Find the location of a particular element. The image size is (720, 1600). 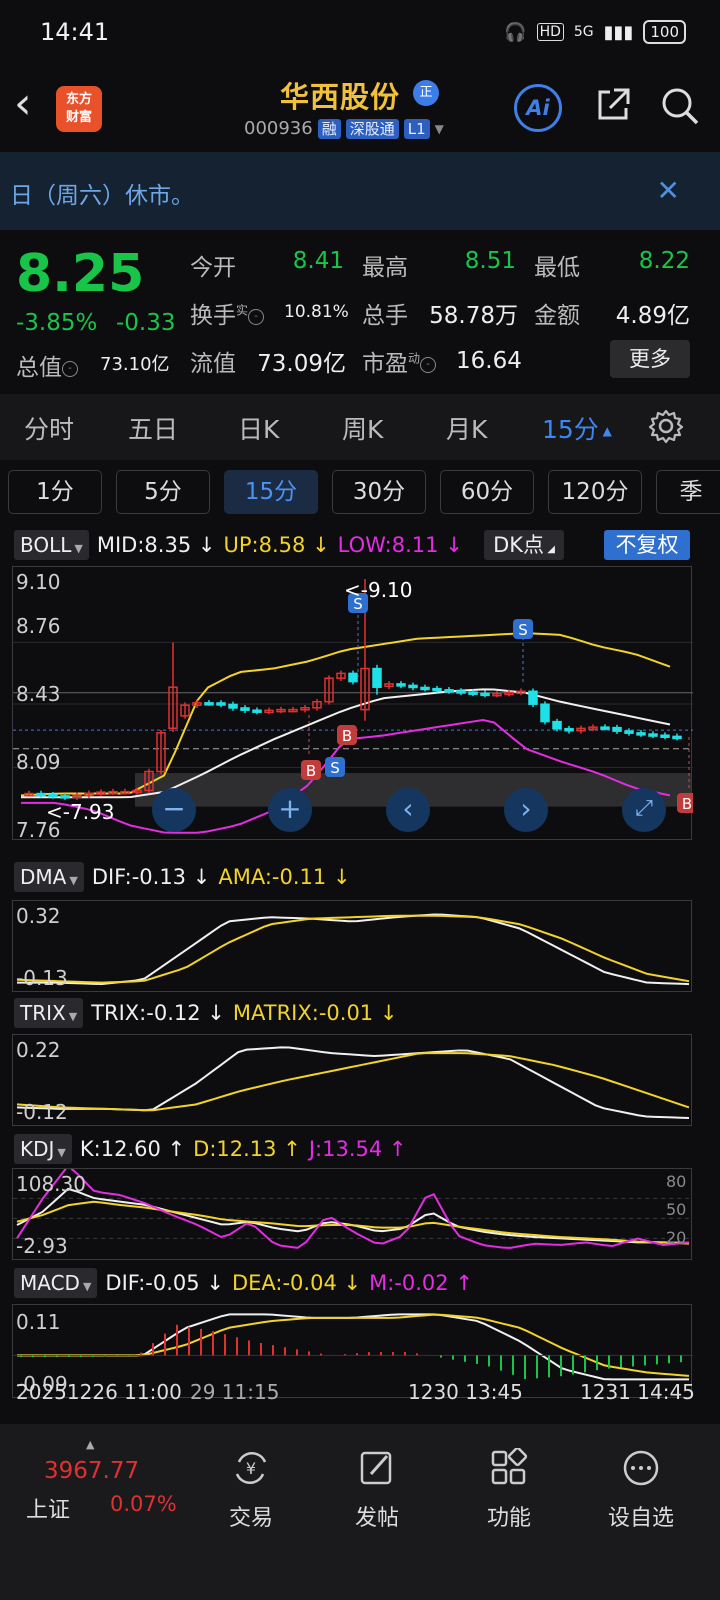

kdj-j-text: J:13.54 is located at coordinates (345, 1149).